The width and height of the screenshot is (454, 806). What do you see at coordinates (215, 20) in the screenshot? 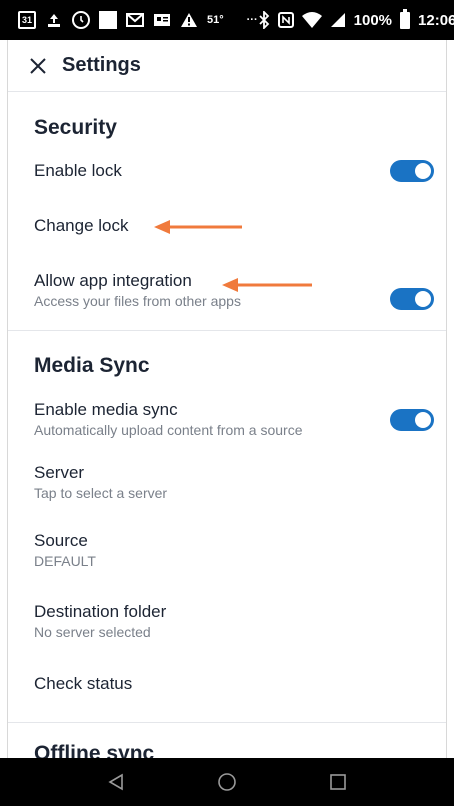
I see `temperature-text: 51°` at bounding box center [215, 20].